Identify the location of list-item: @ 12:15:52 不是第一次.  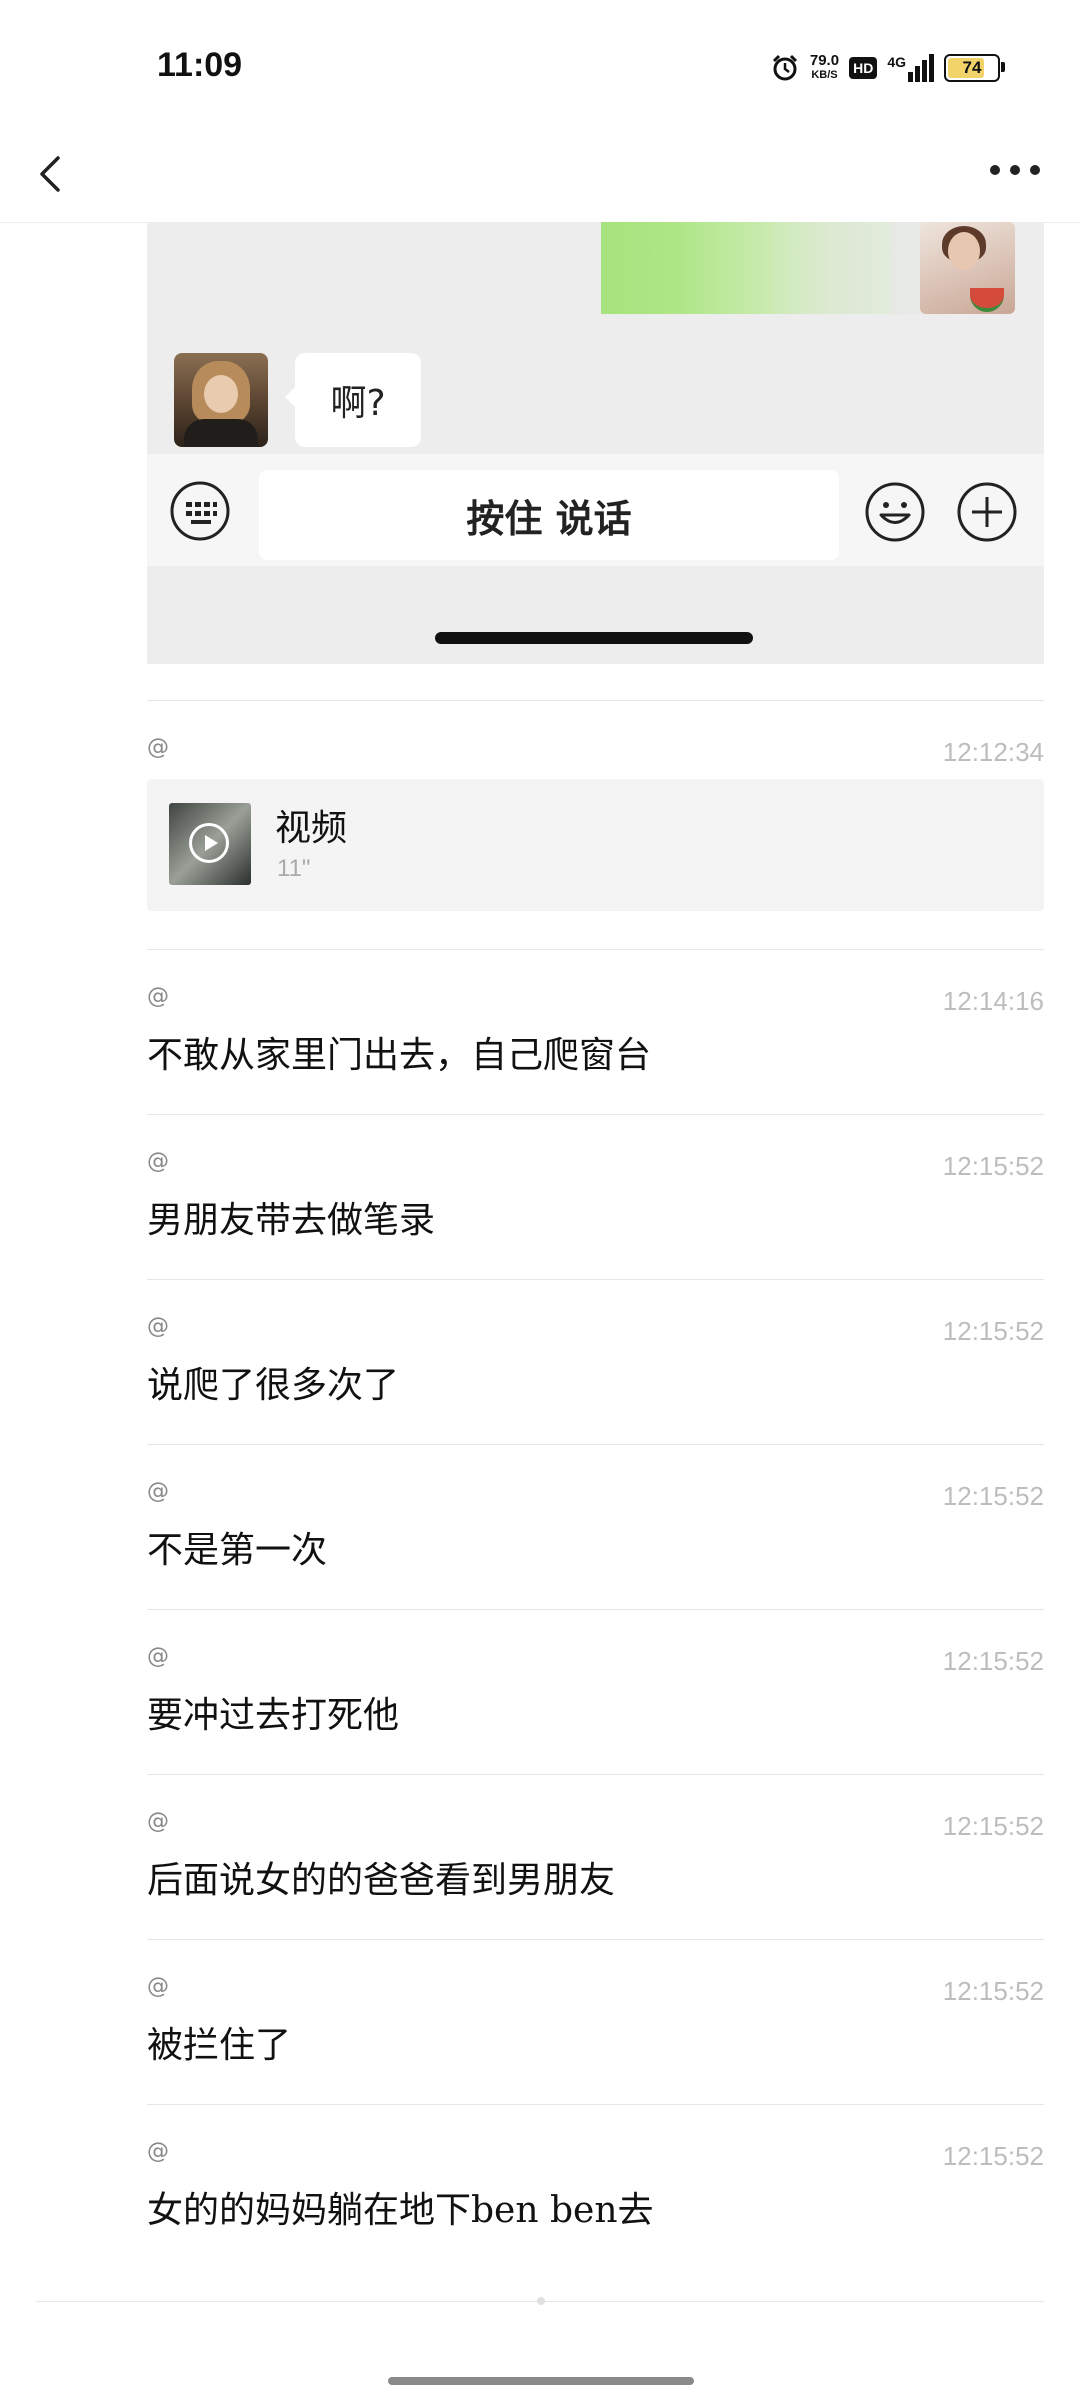
(595, 1527).